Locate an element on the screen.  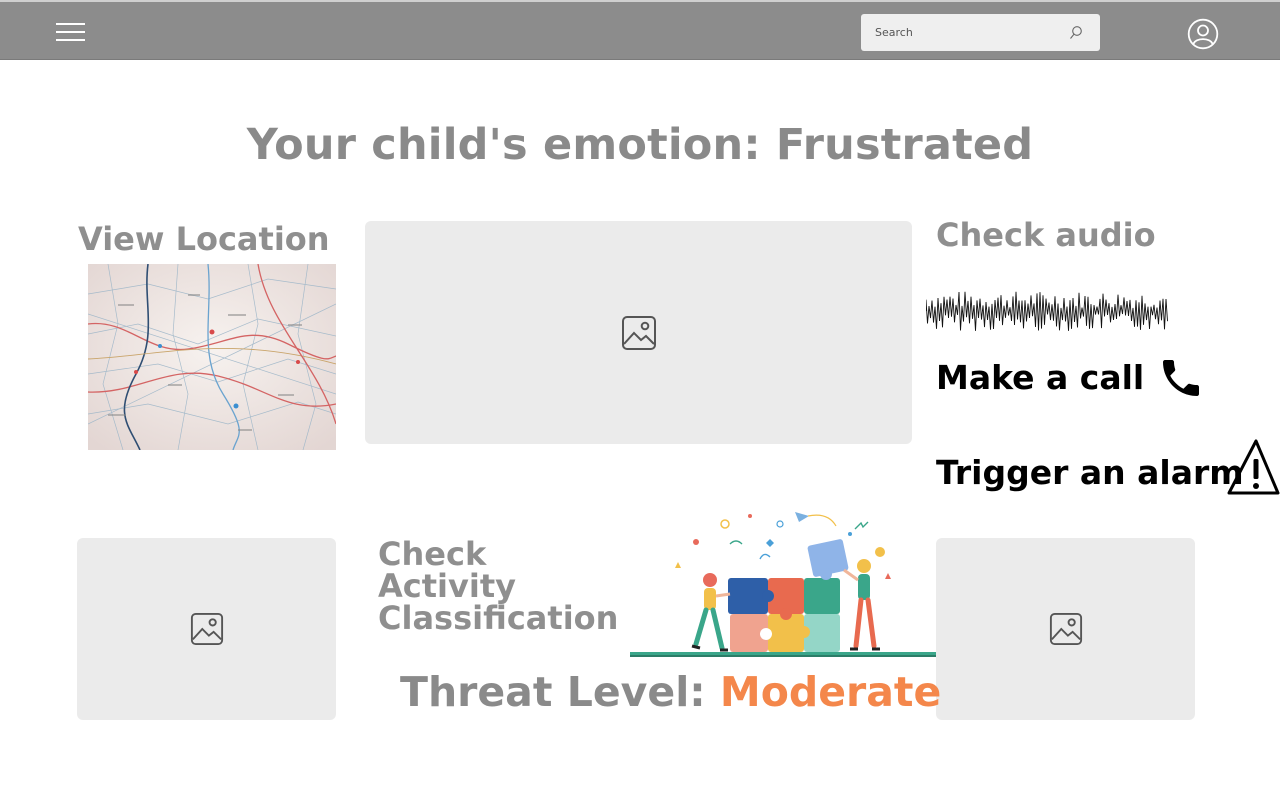
activity-label-line: Classification is located at coordinates (498, 618).